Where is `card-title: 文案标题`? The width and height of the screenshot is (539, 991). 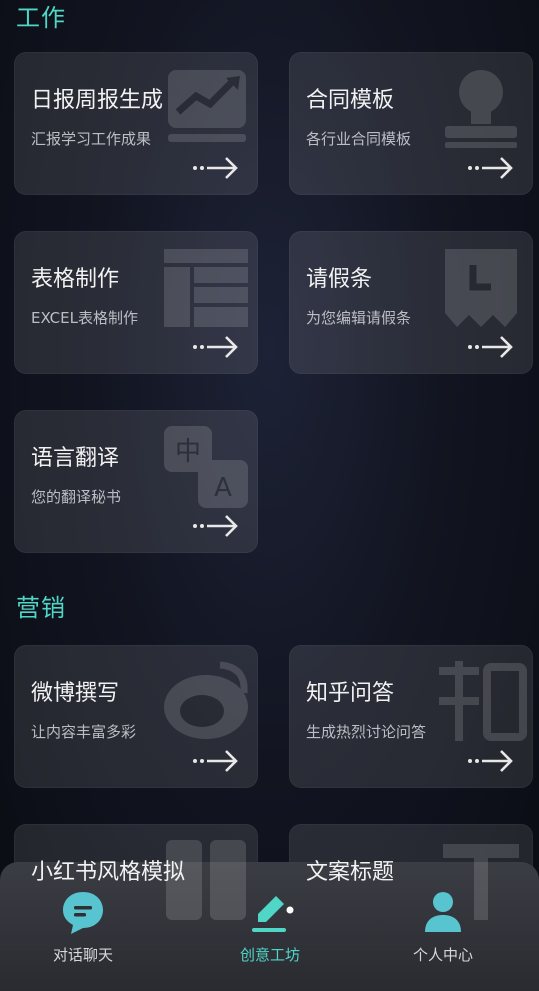 card-title: 文案标题 is located at coordinates (350, 872).